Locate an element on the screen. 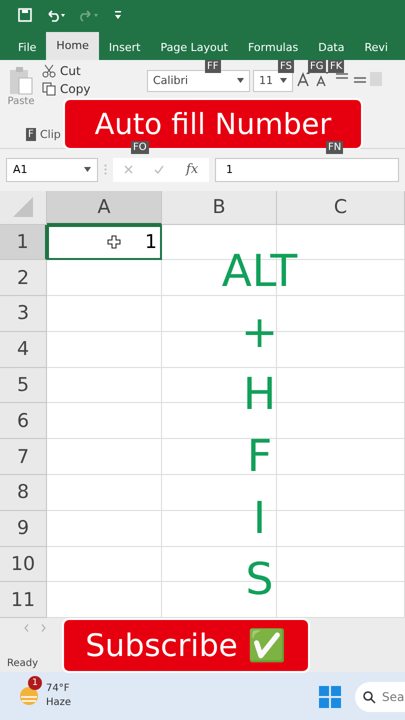  keytip: FF is located at coordinates (213, 66).